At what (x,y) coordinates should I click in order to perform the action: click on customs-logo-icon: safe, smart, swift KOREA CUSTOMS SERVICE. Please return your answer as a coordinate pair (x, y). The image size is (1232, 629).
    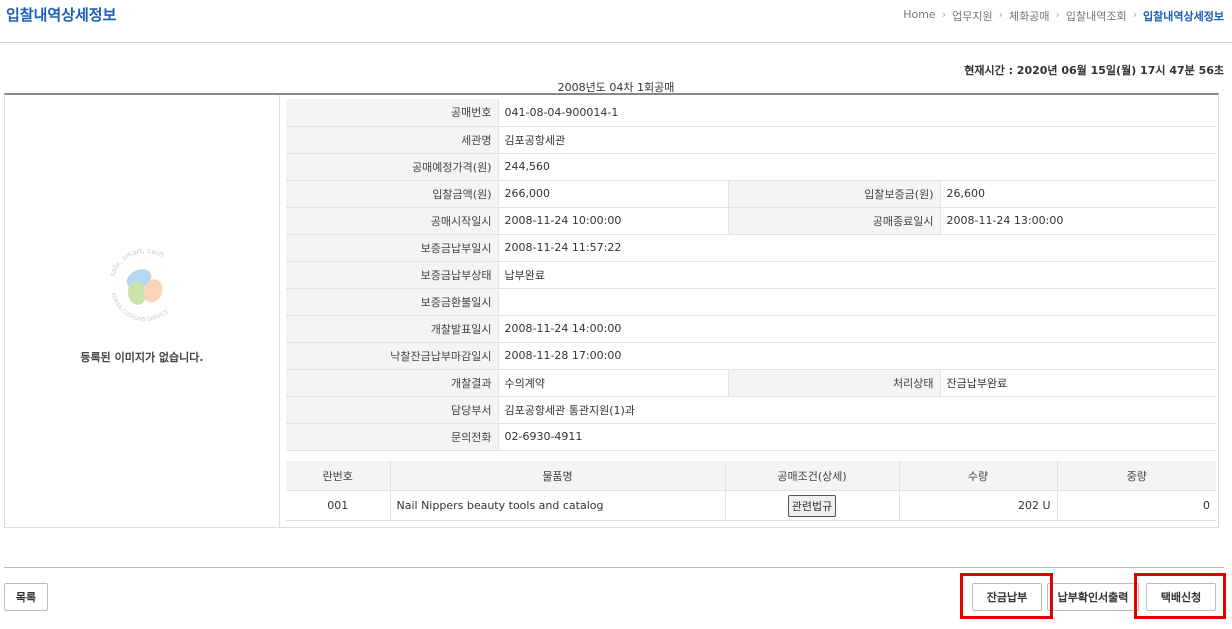
    Looking at the image, I should click on (139, 285).